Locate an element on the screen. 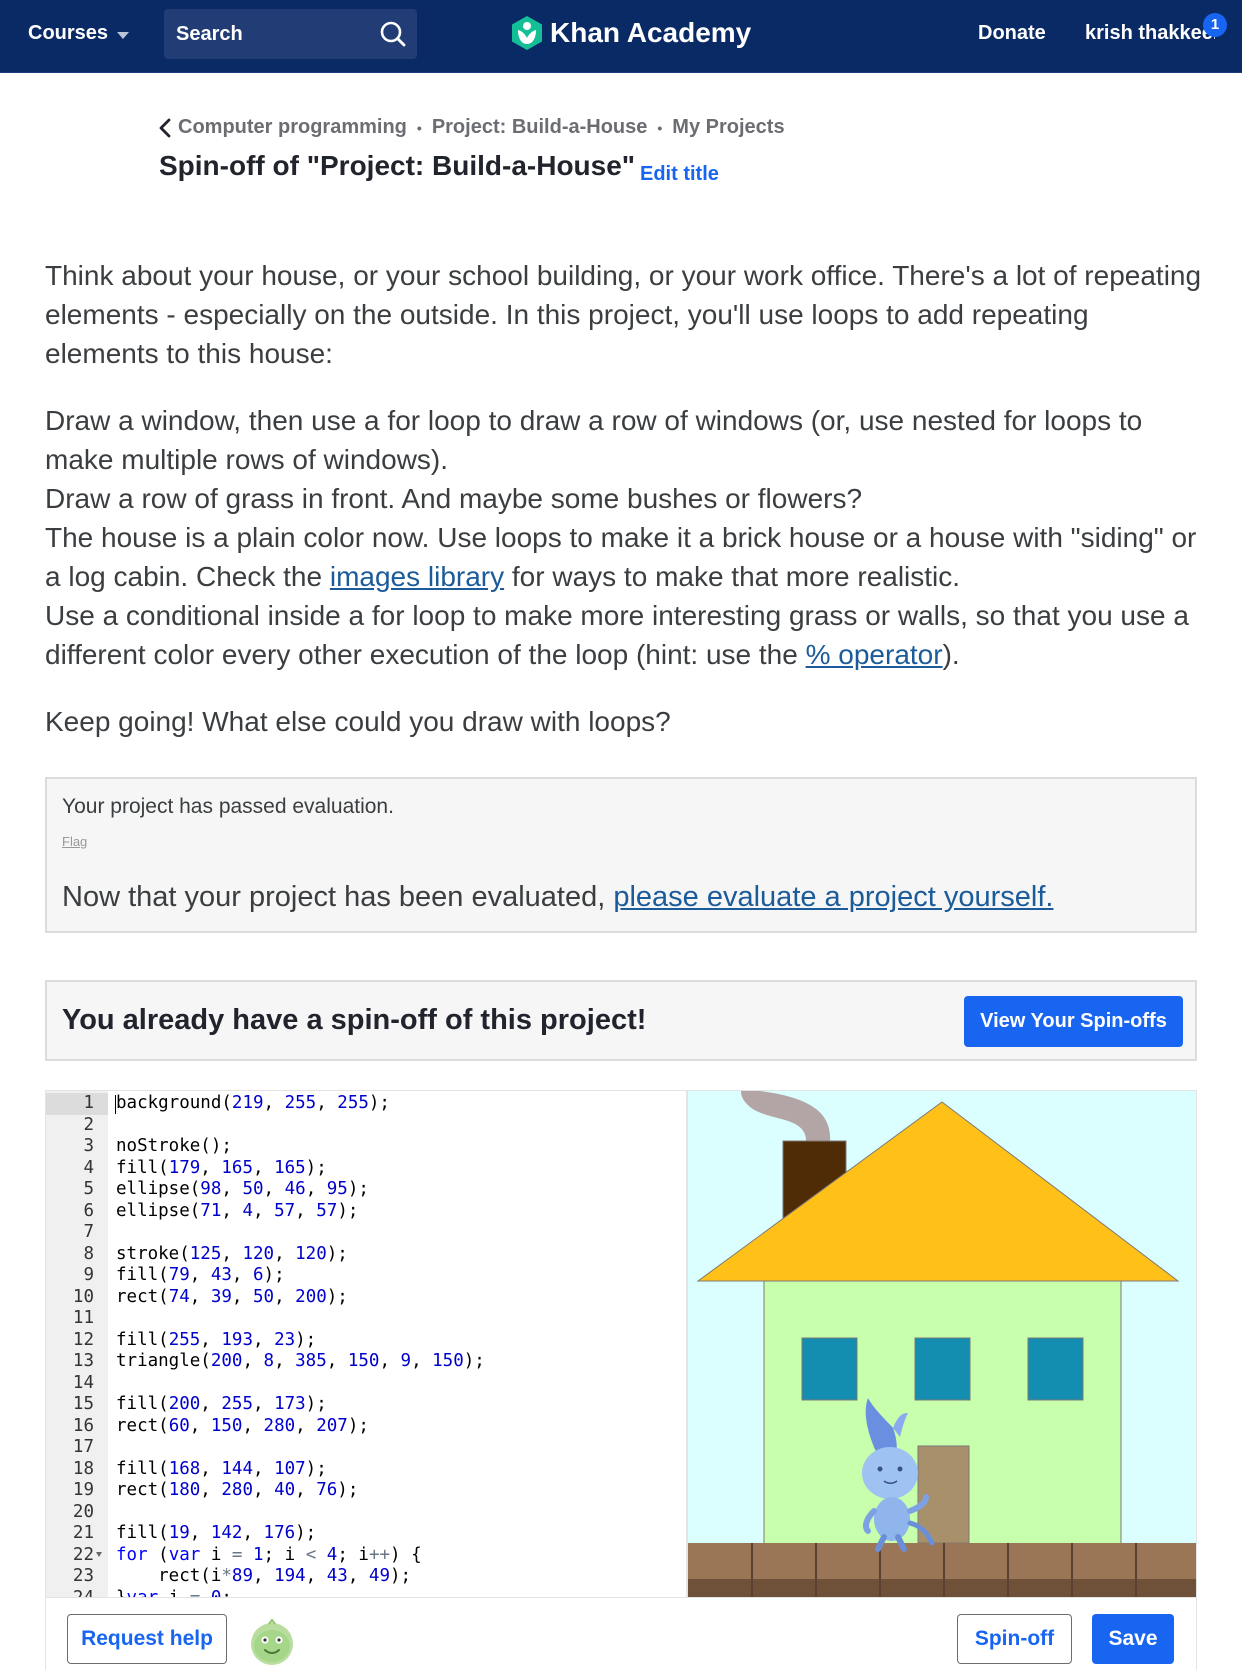 This screenshot has width=1242, height=1670. breadcrumb-my-projects: My Projects is located at coordinates (728, 127).